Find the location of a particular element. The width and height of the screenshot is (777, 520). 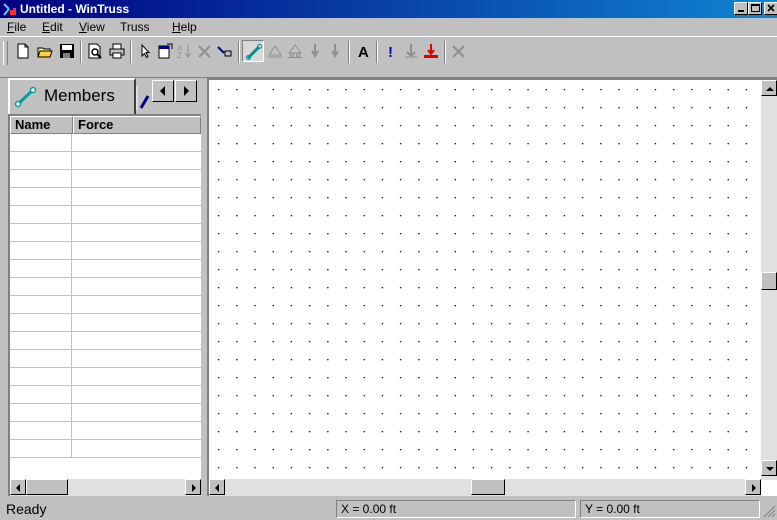

exclamation-icon: ! is located at coordinates (390, 51).